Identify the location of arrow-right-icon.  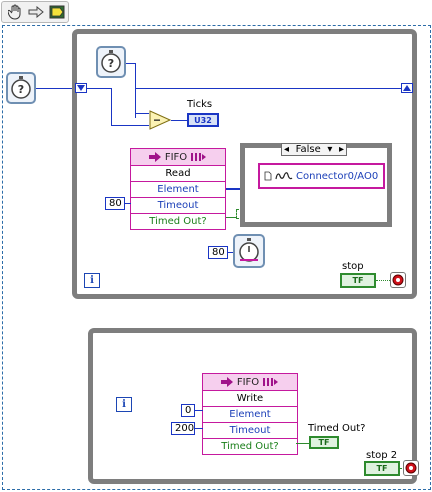
(35, 12).